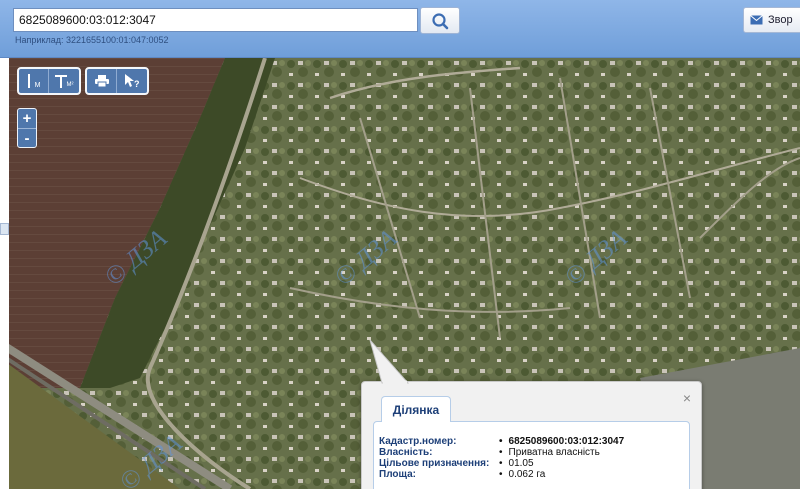 This screenshot has height=489, width=800. I want to click on property-key: Цільове призначення:, so click(434, 463).